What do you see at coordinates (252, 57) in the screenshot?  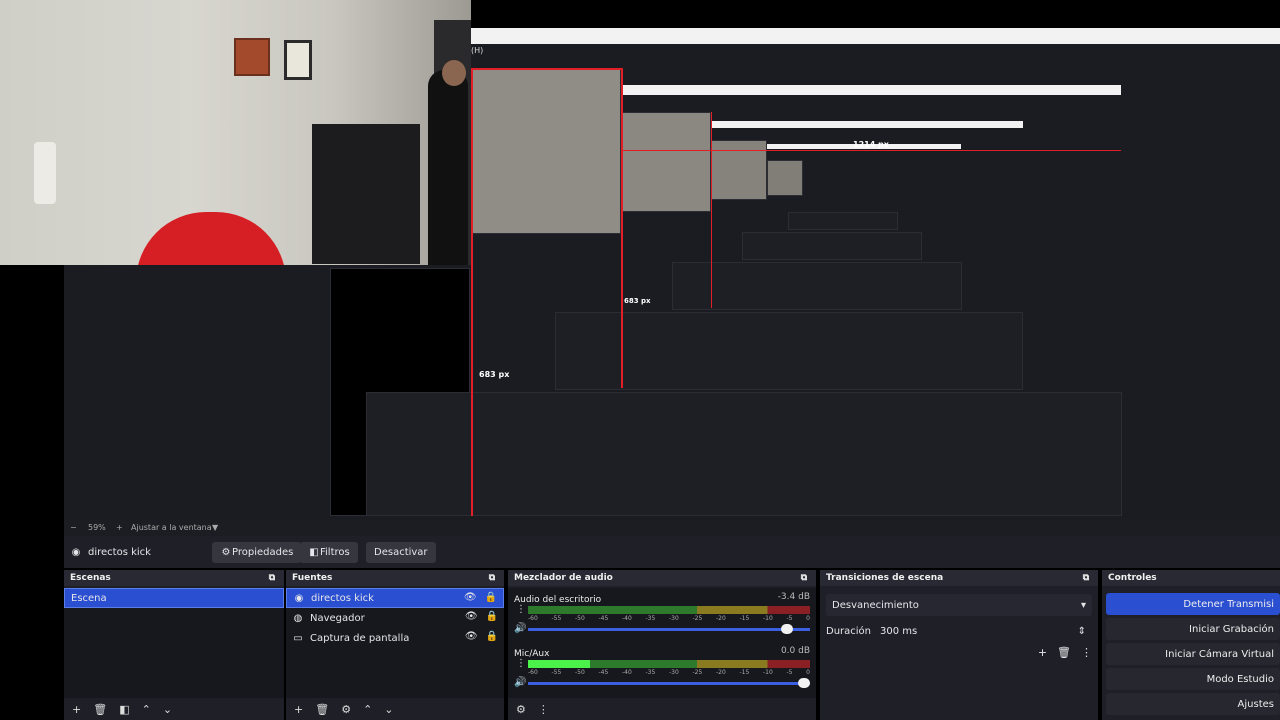 I see `wall-poster` at bounding box center [252, 57].